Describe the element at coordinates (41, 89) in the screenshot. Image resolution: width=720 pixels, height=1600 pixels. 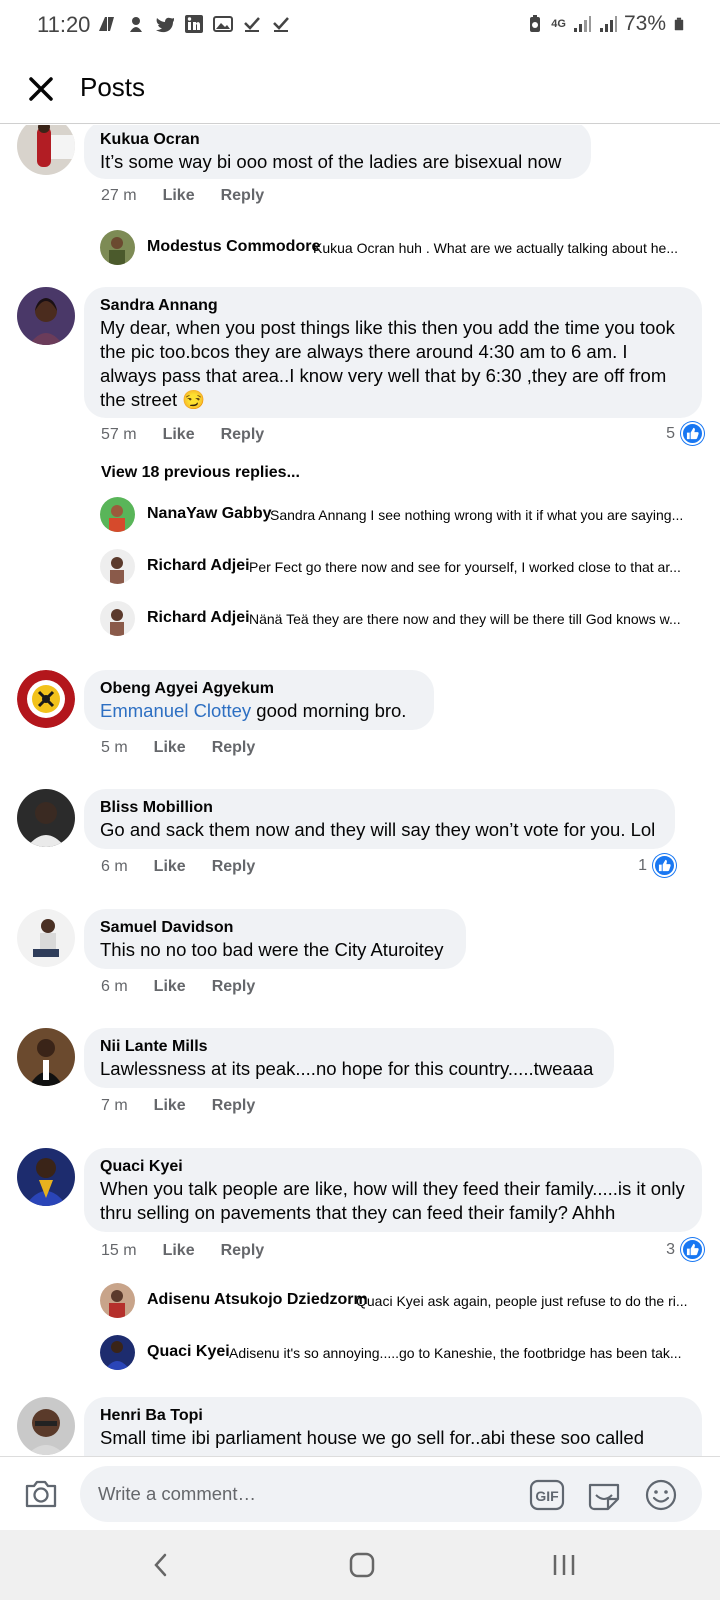
I see `close-icon` at that location.